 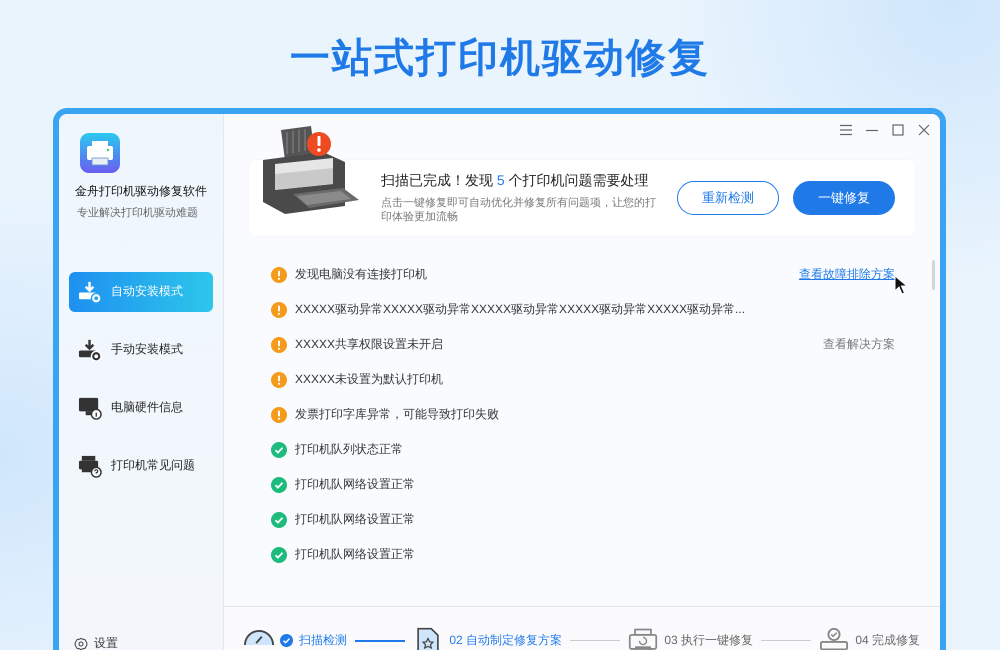 I want to click on stamp-check-icon, so click(x=834, y=638).